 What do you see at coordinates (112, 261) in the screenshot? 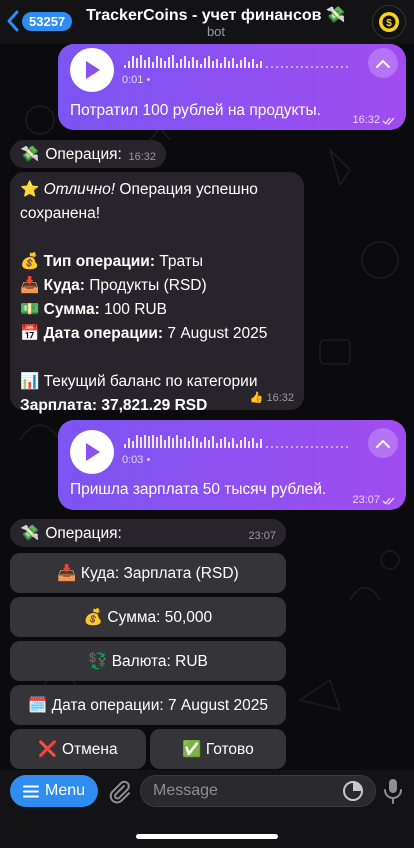
I see `operation-type-row: 💰 Тип операции: Траты` at bounding box center [112, 261].